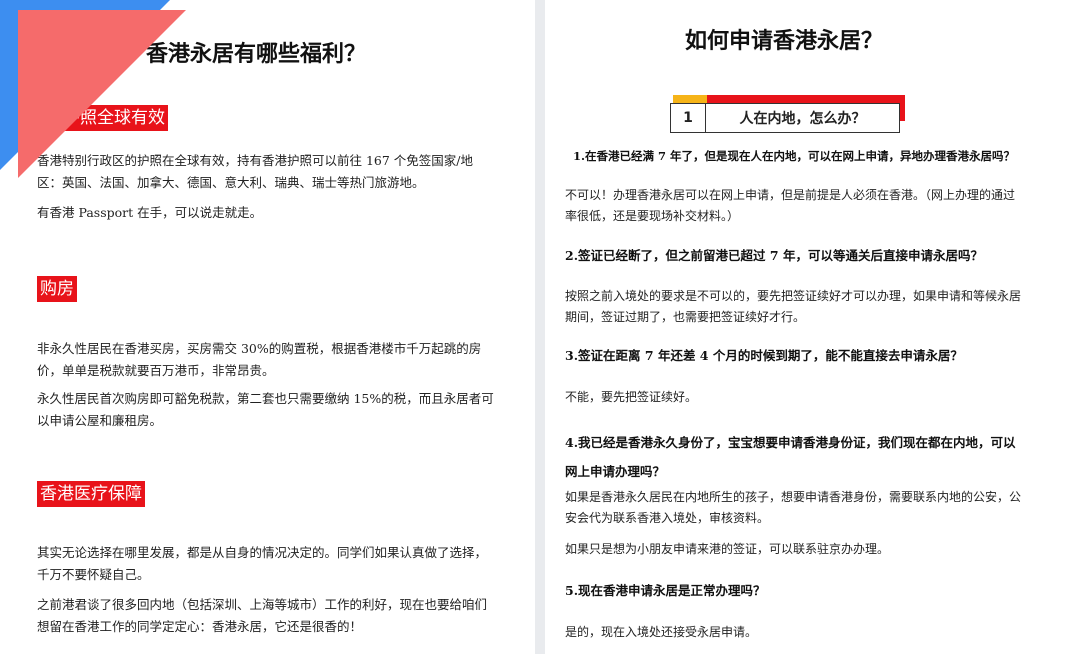 The height and width of the screenshot is (654, 1080). Describe the element at coordinates (802, 119) in the screenshot. I see `header-label: 人在内地，怎么办？` at that location.